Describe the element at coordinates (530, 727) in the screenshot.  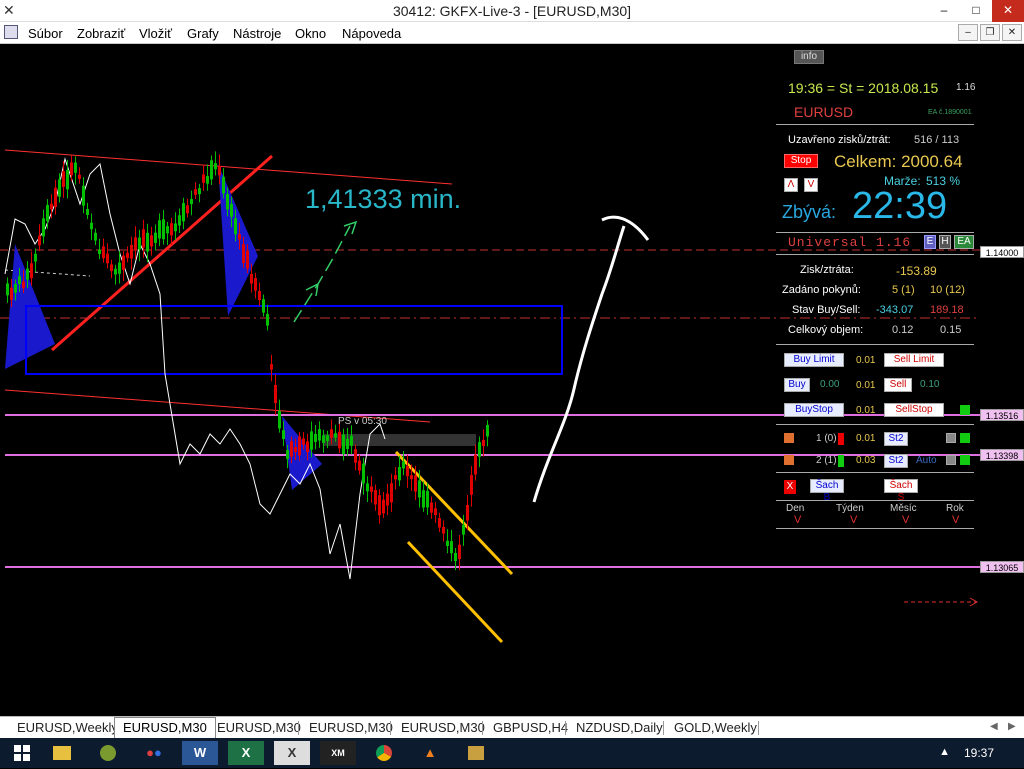
I see `tab-gbpusd-h4: GBPUSD,H4` at that location.